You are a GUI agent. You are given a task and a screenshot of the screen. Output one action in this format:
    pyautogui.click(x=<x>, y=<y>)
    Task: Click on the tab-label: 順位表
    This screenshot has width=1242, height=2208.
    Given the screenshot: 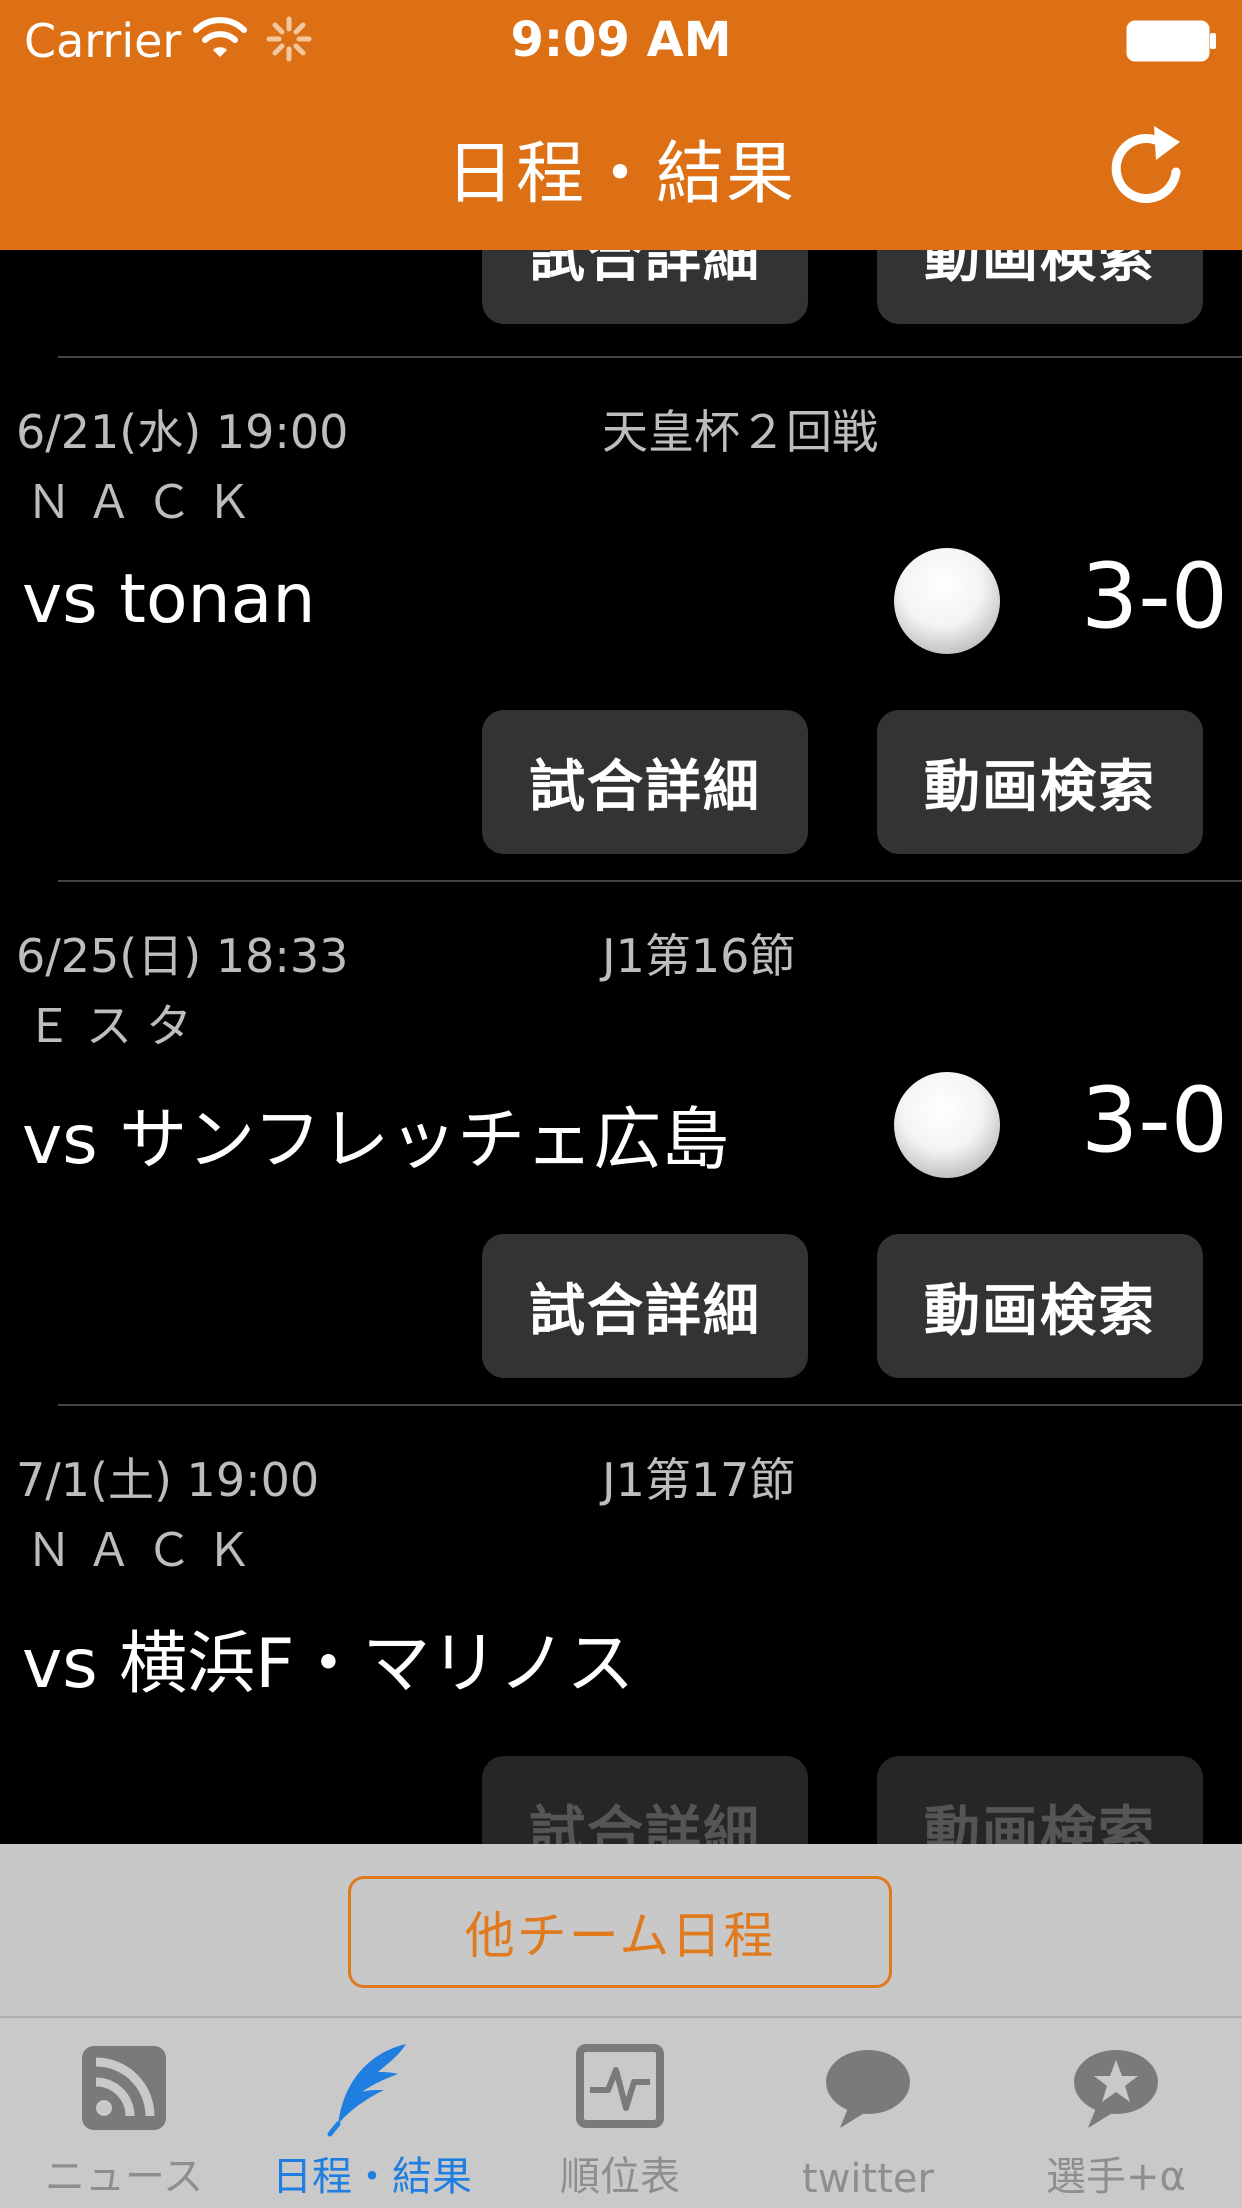 What is the action you would take?
    pyautogui.click(x=620, y=2177)
    